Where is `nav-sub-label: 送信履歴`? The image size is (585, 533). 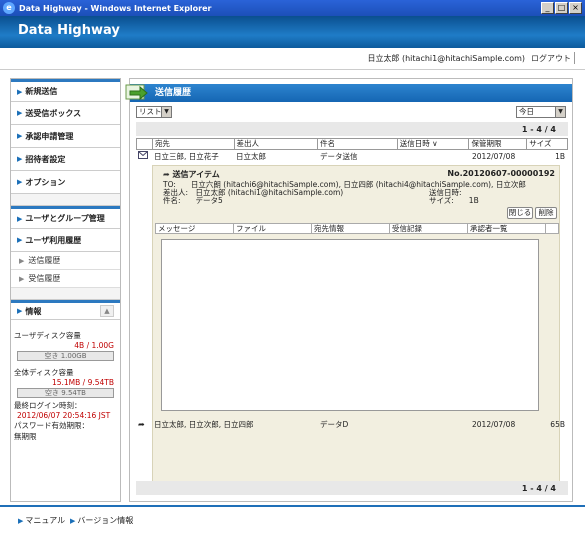
nav-sub-label: 送信履歴 is located at coordinates (44, 260).